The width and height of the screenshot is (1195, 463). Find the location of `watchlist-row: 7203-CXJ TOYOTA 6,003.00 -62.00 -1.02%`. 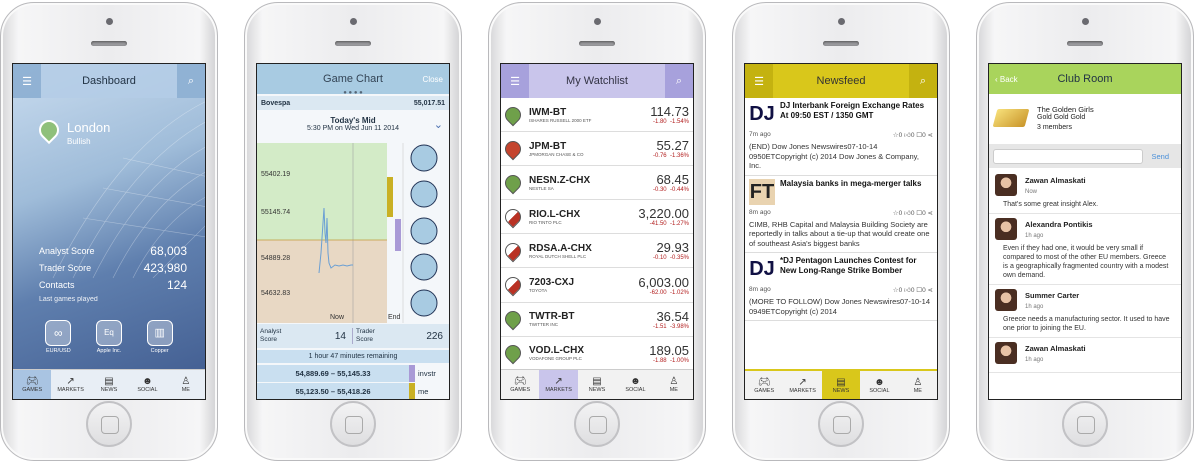

watchlist-row: 7203-CXJ TOYOTA 6,003.00 -62.00 -1.02% is located at coordinates (597, 285).